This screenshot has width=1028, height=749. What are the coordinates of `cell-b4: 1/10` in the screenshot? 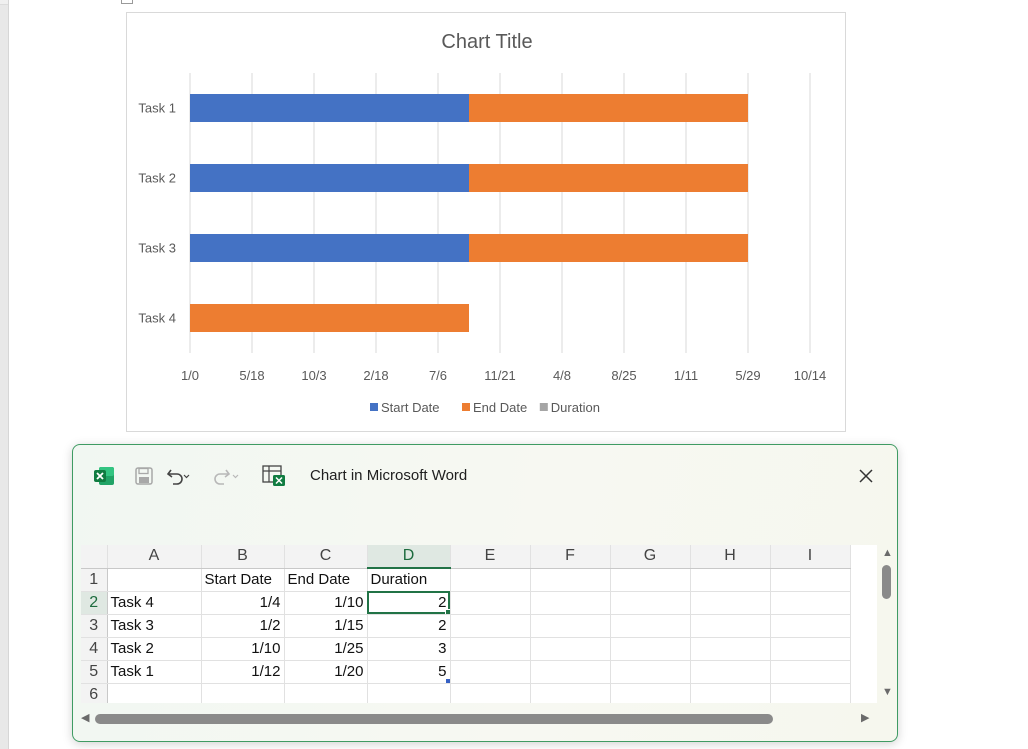 It's located at (243, 649).